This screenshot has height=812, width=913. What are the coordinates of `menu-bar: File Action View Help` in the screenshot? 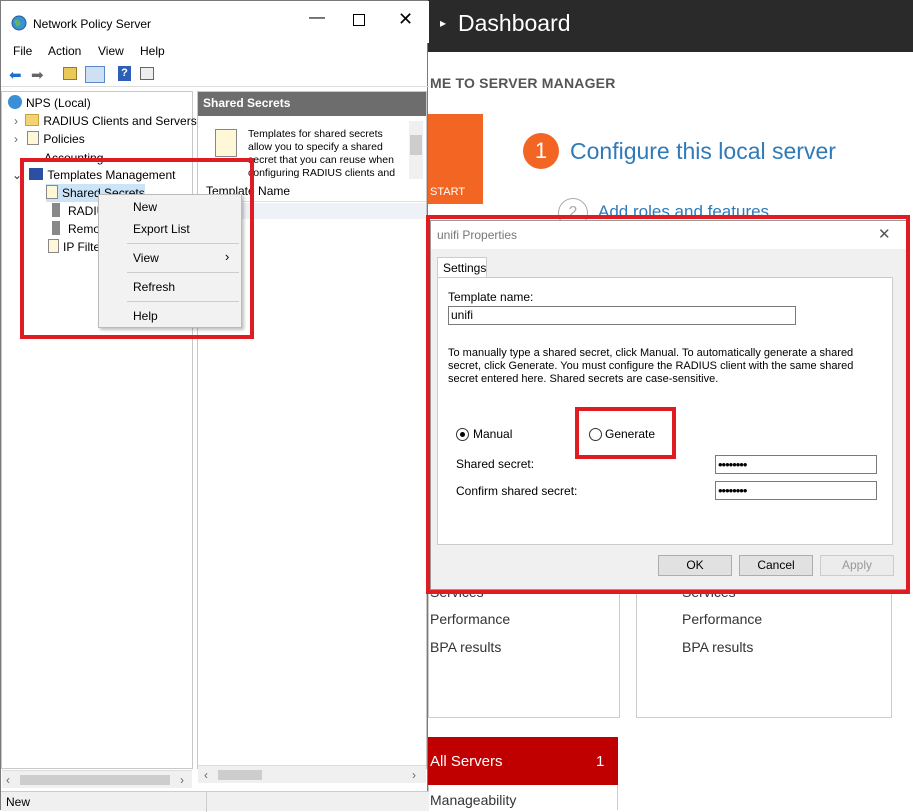 It's located at (215, 53).